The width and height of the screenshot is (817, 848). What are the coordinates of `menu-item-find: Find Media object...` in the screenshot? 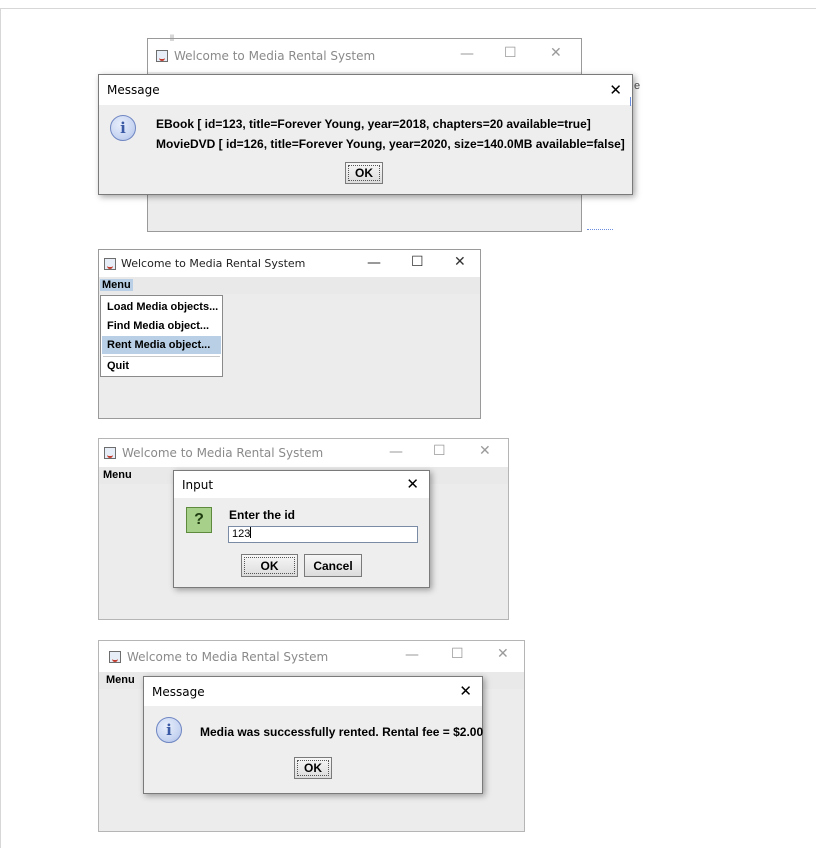 It's located at (161, 326).